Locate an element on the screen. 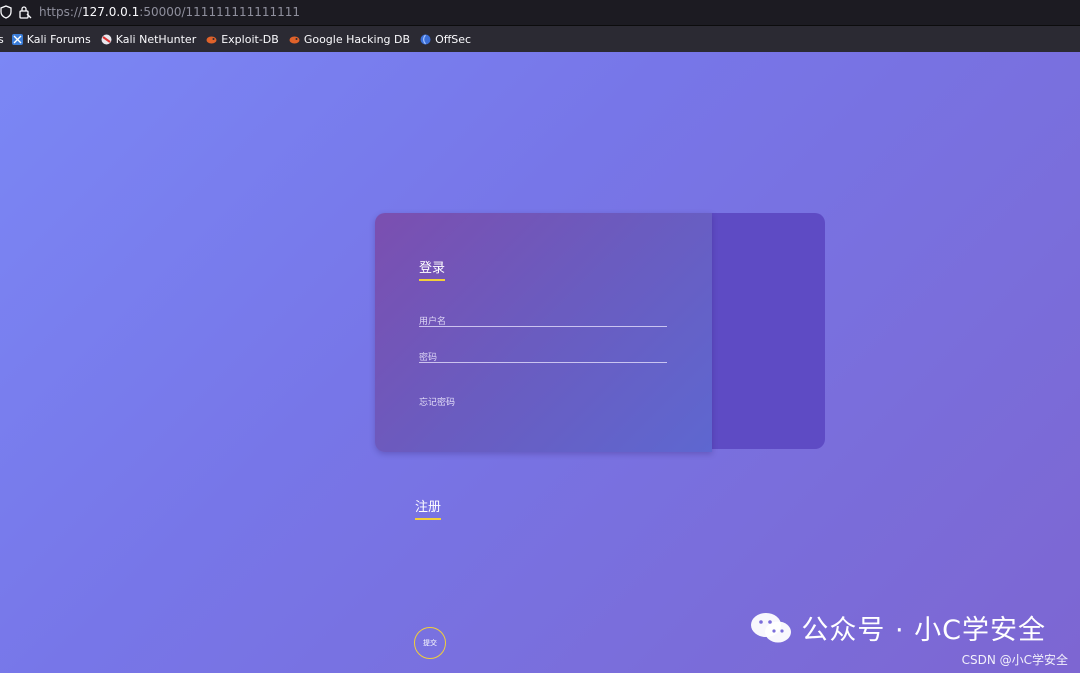  bookmark-offsec-label: OffSec is located at coordinates (453, 39).